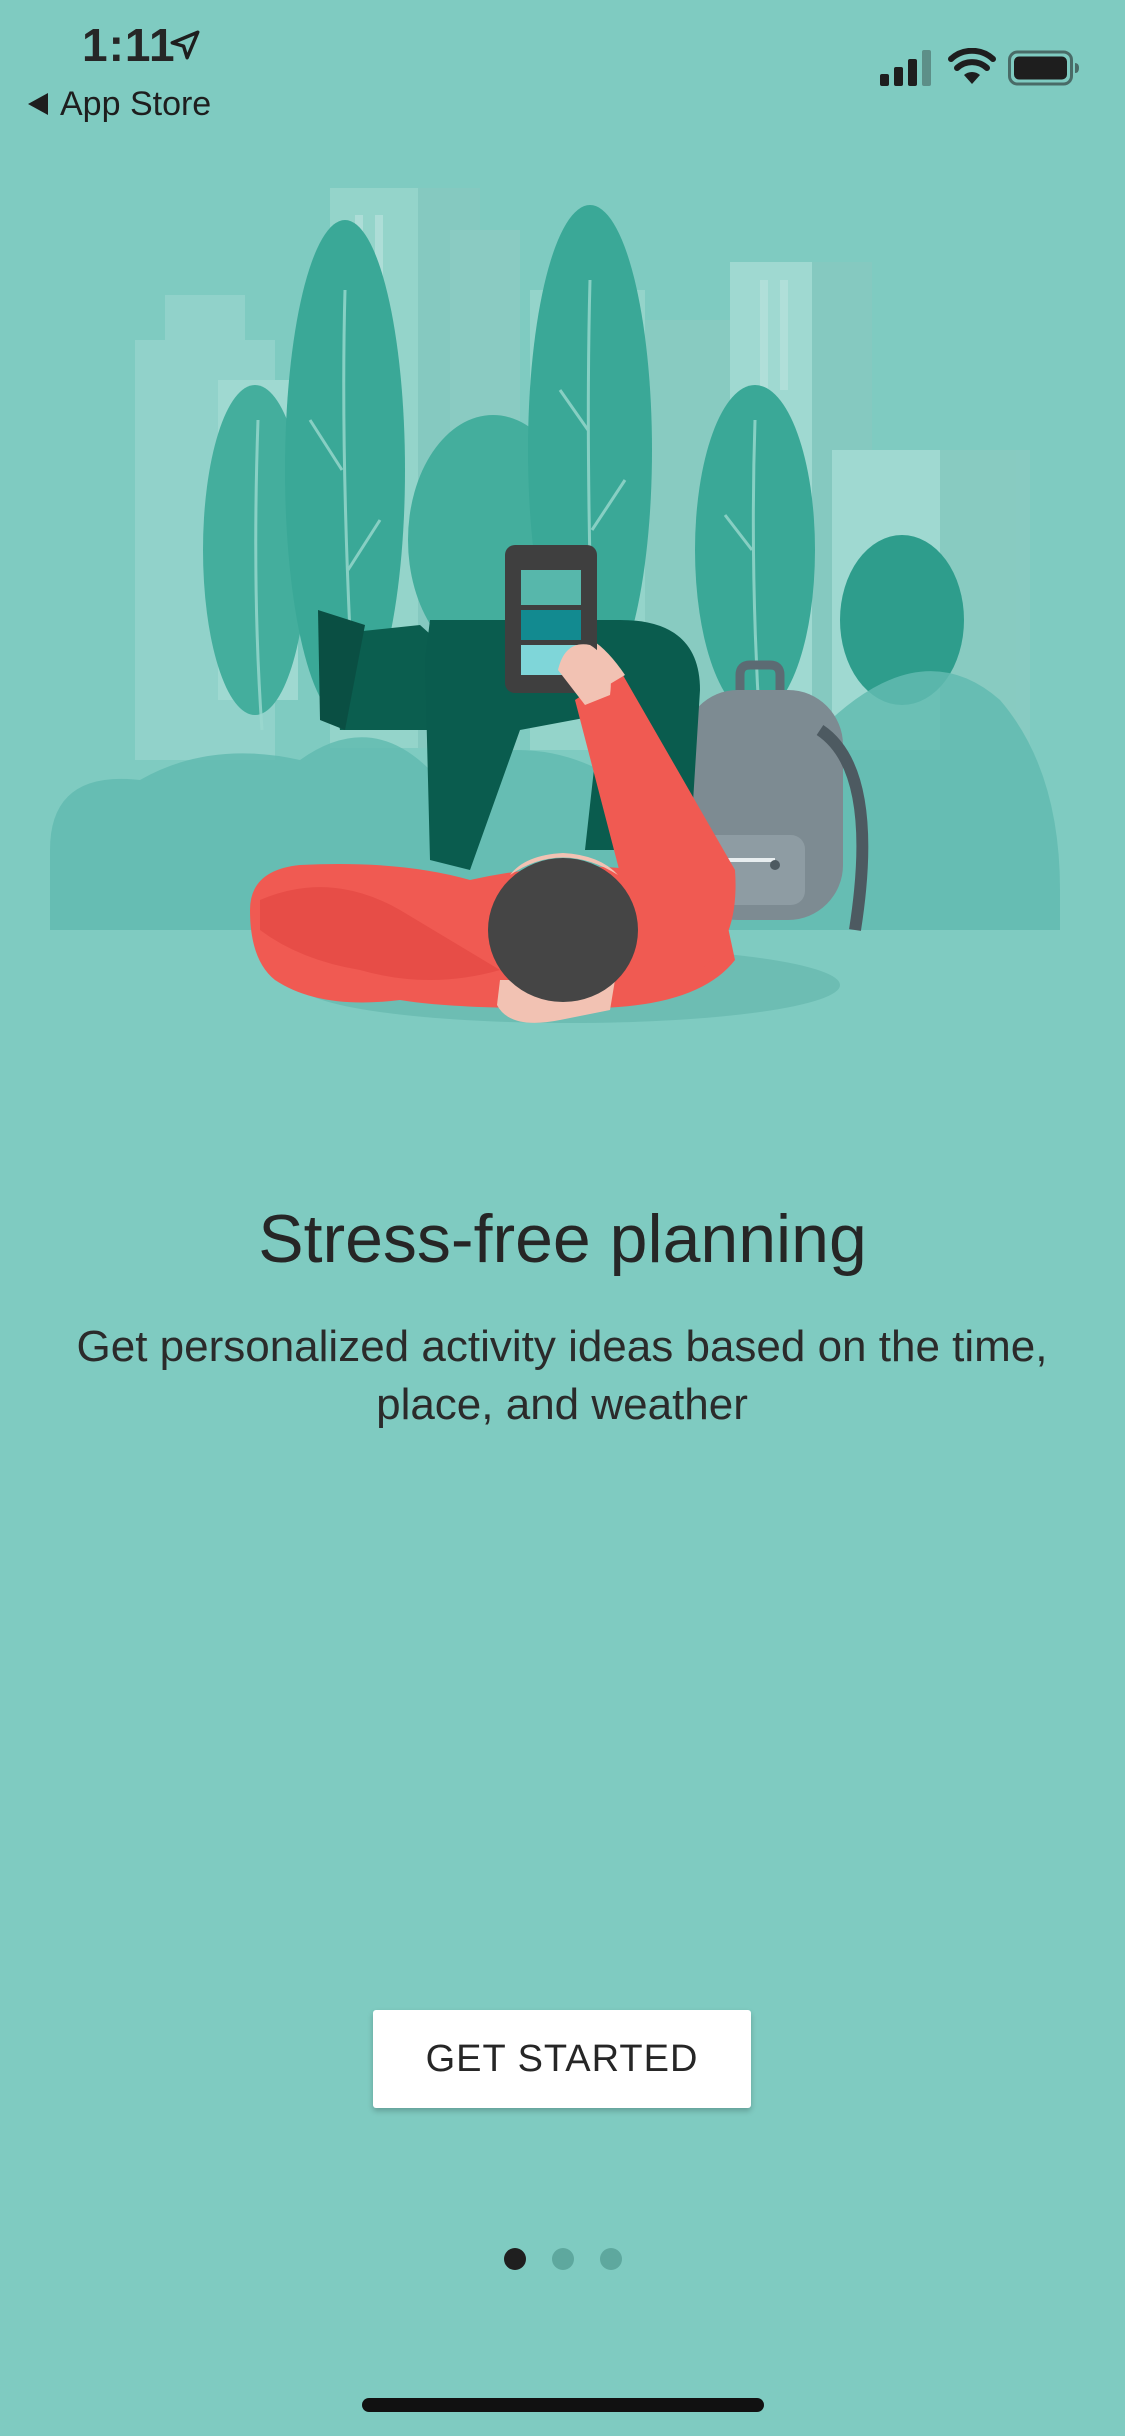 The width and height of the screenshot is (1125, 2436). I want to click on battery-icon, so click(1043, 68).